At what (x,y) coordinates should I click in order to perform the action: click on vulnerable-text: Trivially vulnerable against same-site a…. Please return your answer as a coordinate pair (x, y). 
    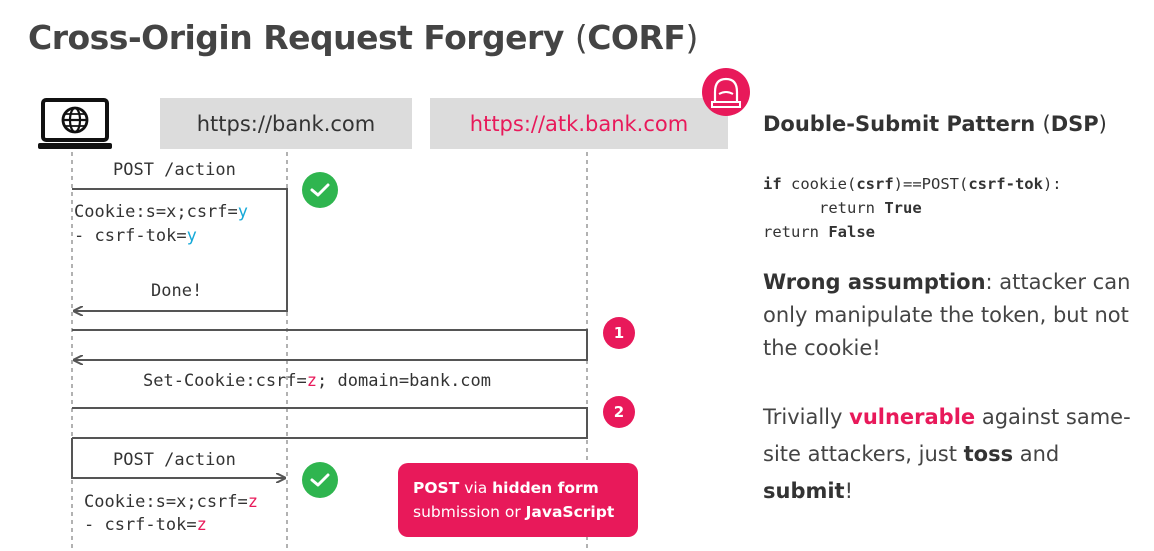
    Looking at the image, I should click on (947, 454).